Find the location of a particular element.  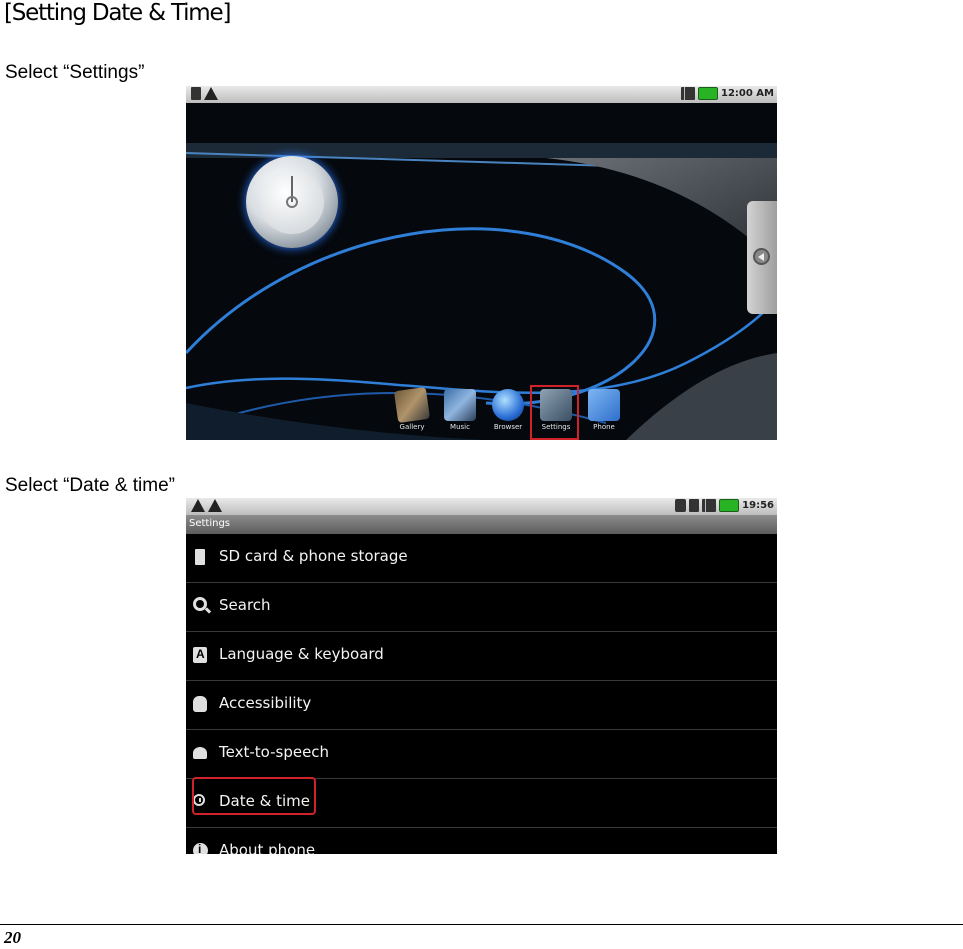

settings-item-tts: Text-to-speech is located at coordinates (481, 754).